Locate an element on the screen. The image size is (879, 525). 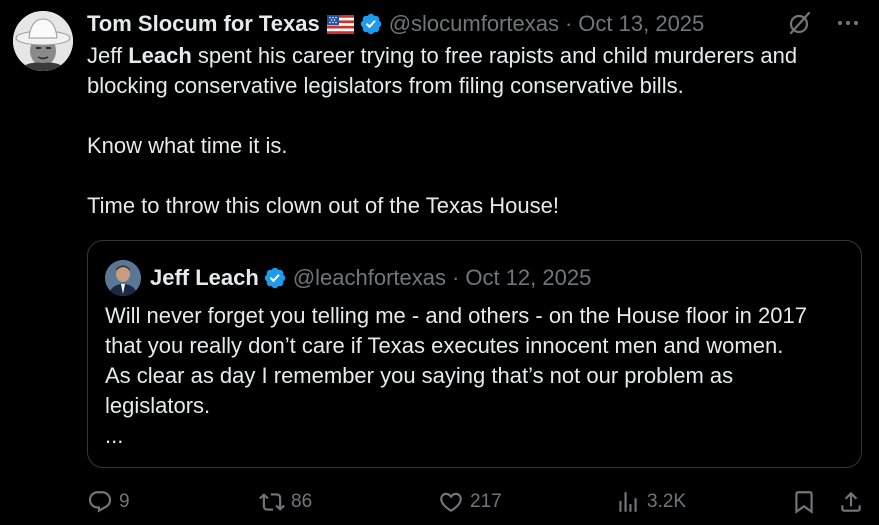
bookmark-button is located at coordinates (804, 502).